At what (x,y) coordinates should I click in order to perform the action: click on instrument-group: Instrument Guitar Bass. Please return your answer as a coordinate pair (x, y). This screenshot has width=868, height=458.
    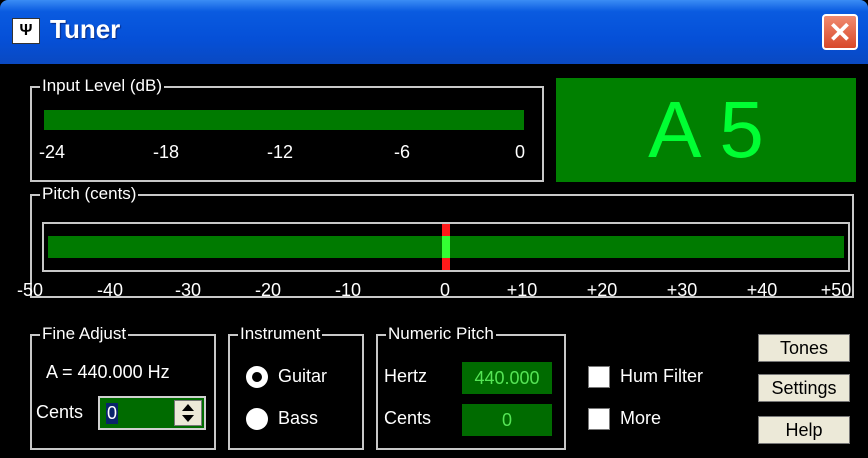
    Looking at the image, I should click on (296, 387).